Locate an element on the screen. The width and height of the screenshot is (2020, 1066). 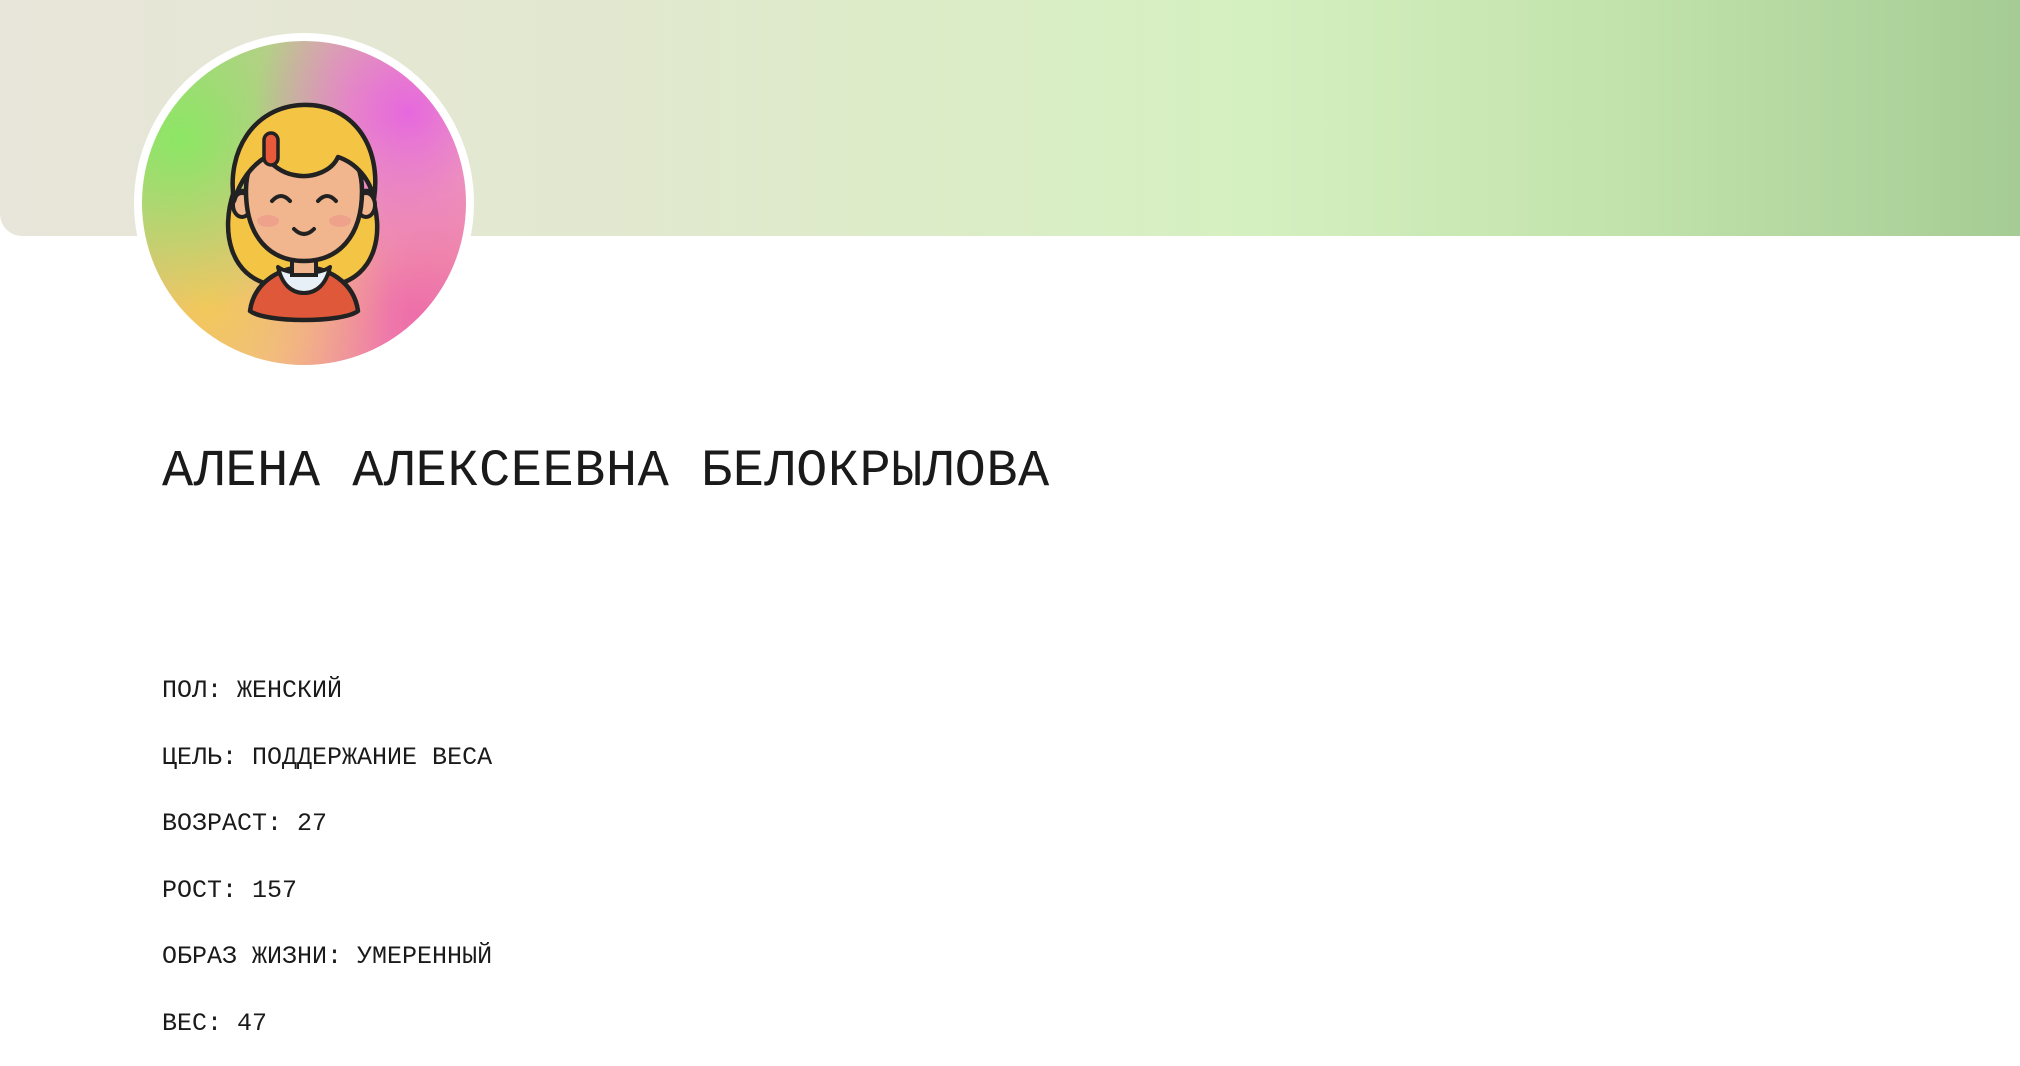
profile-name: АЛЕНА АЛЕКСЕЕВНА БЕЛОКРЫЛОВА is located at coordinates (606, 471).